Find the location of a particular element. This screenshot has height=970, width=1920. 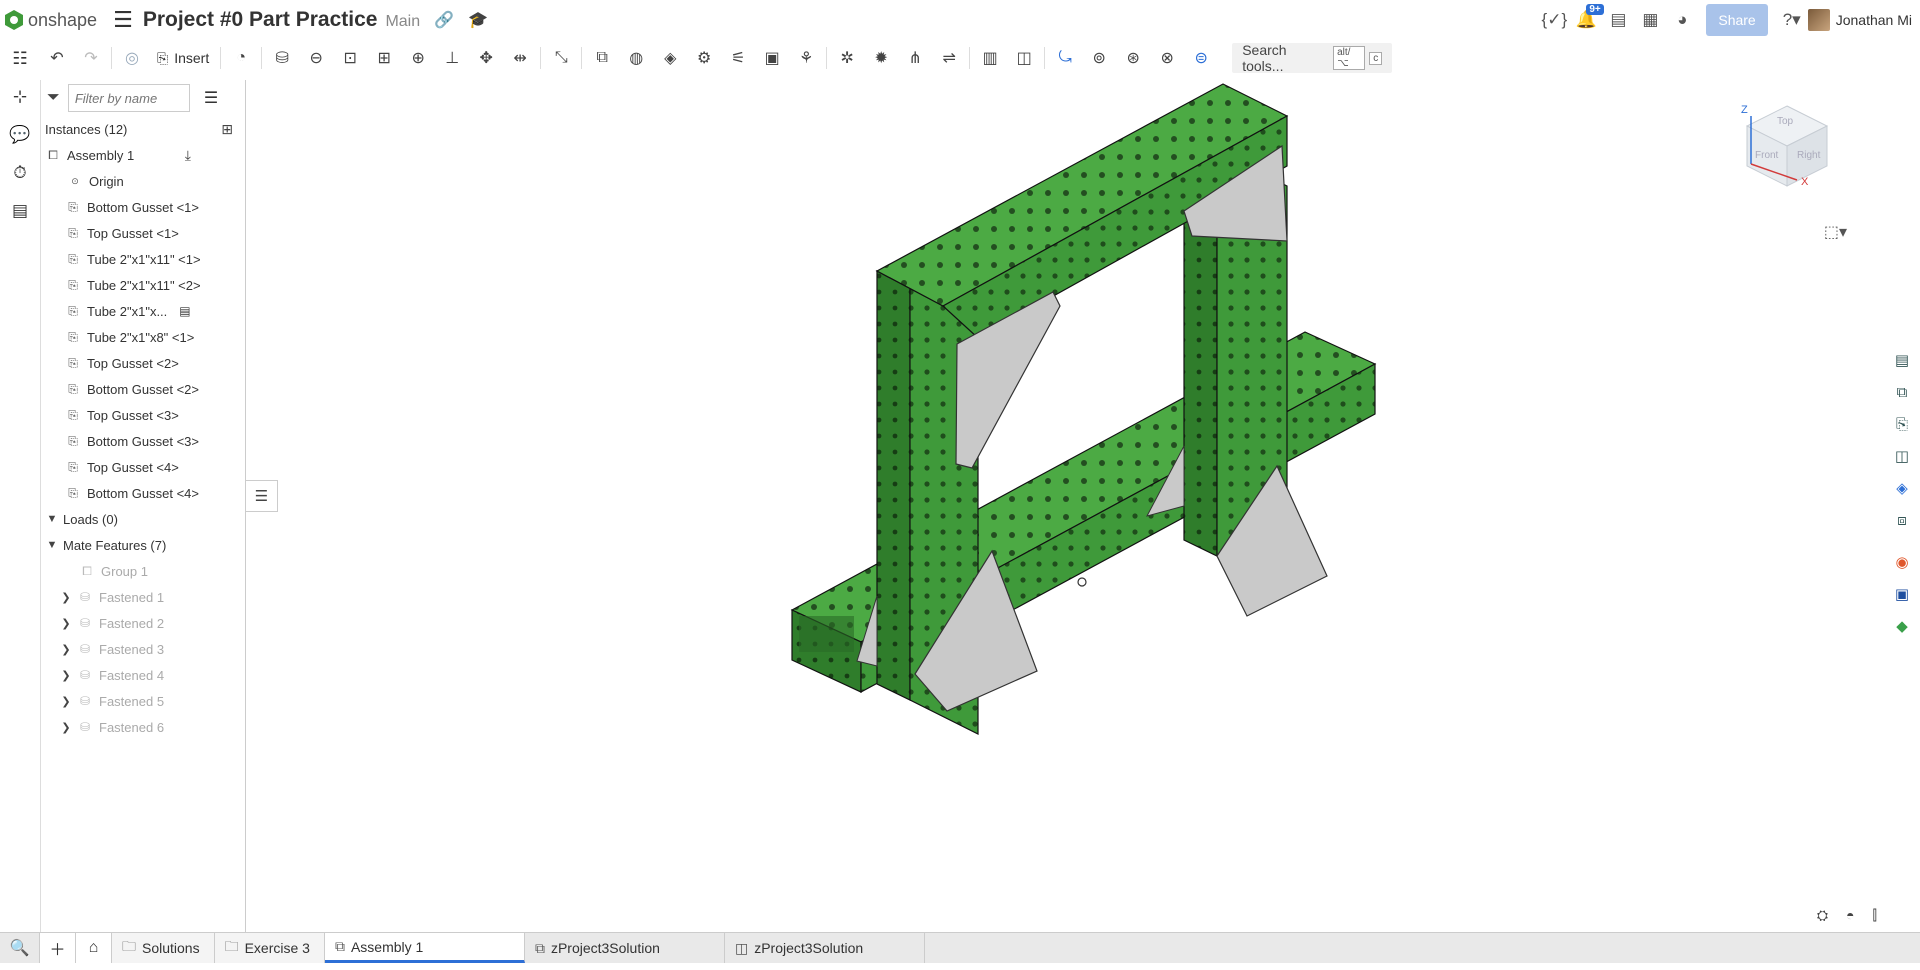

mate-row: ❯ ⛁ Fastened 6 is located at coordinates (143, 727).